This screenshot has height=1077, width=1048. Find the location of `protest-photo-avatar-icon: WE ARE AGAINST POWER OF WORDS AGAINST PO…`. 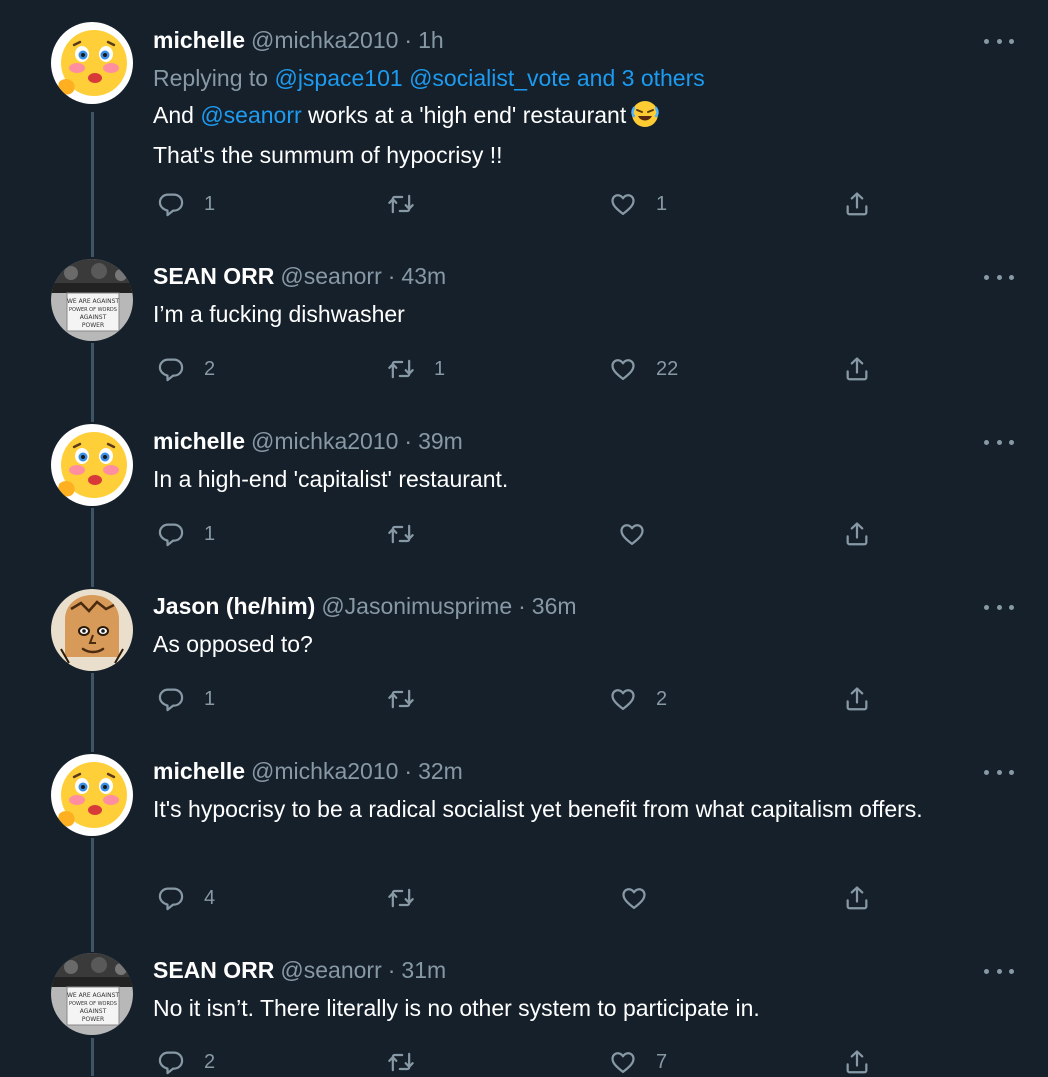

protest-photo-avatar-icon: WE ARE AGAINST POWER OF WORDS AGAINST PO… is located at coordinates (92, 994).